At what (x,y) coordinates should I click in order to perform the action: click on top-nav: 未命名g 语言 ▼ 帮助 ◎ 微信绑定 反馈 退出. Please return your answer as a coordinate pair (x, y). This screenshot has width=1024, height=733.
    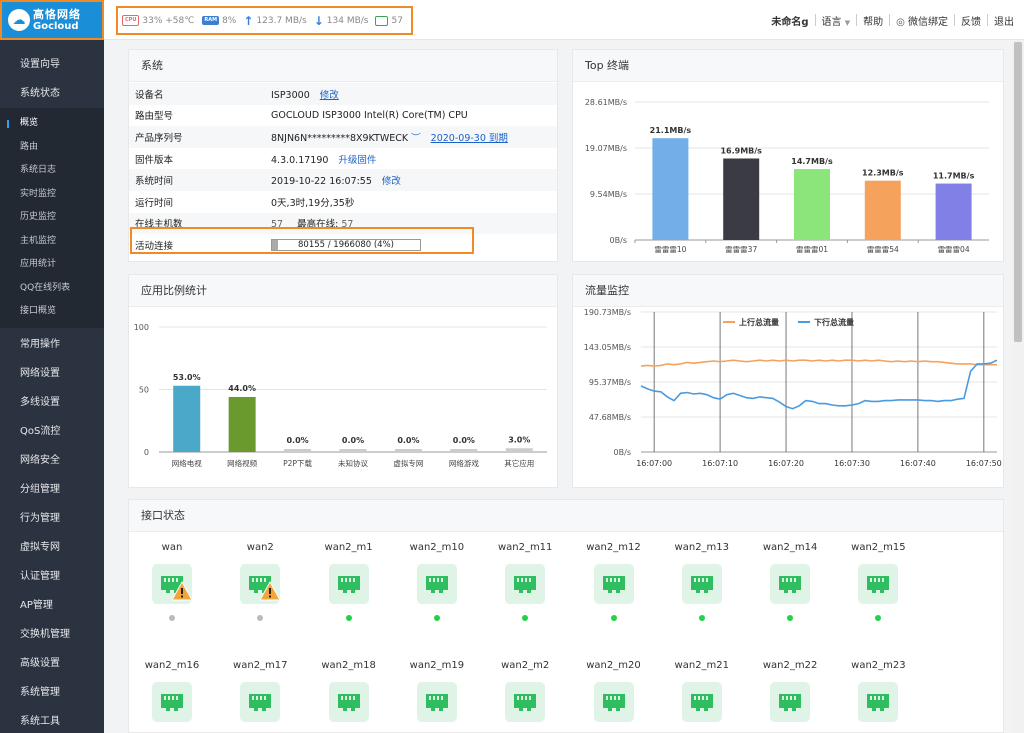
    Looking at the image, I should click on (892, 20).